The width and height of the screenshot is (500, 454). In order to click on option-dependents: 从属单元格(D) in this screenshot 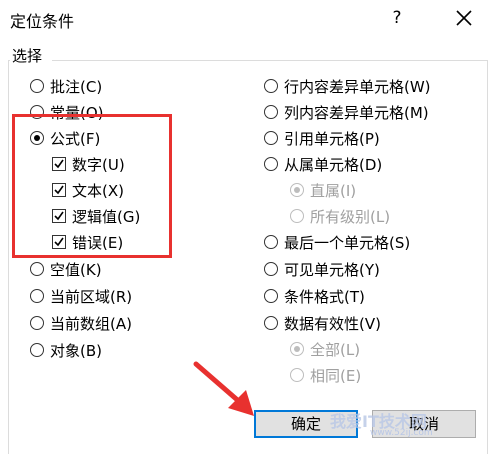, I will do `click(323, 164)`.